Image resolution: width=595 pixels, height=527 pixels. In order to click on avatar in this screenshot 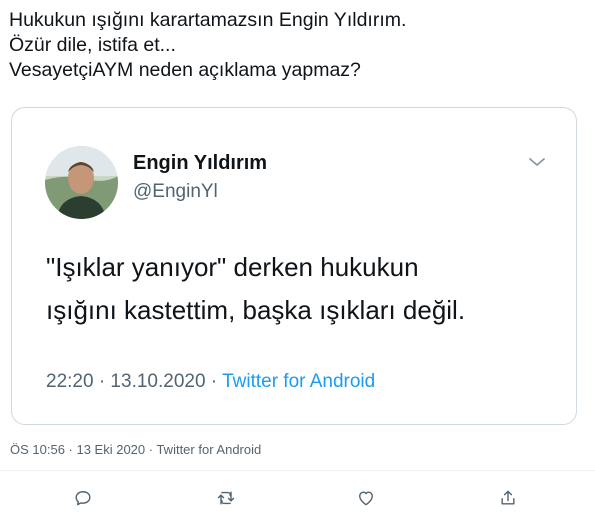, I will do `click(81, 182)`.